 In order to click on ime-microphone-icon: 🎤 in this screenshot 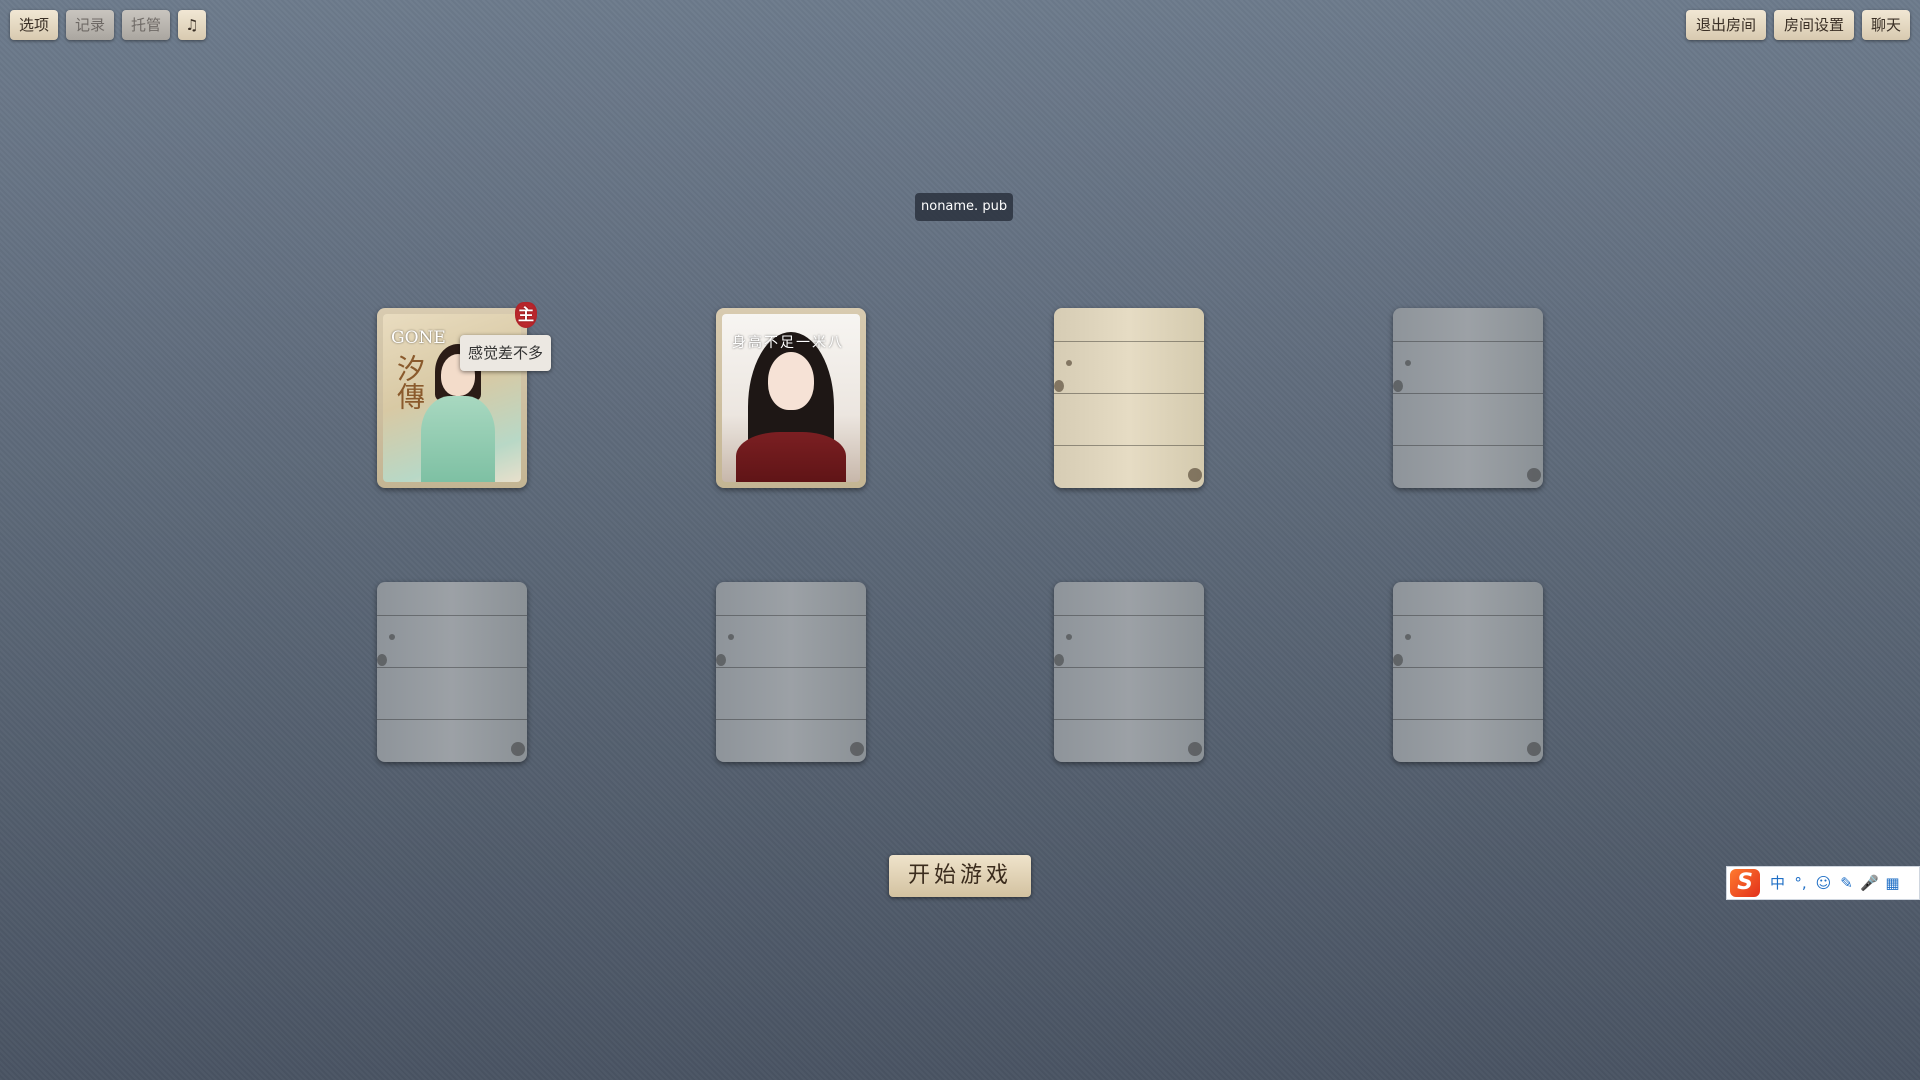, I will do `click(1869, 883)`.